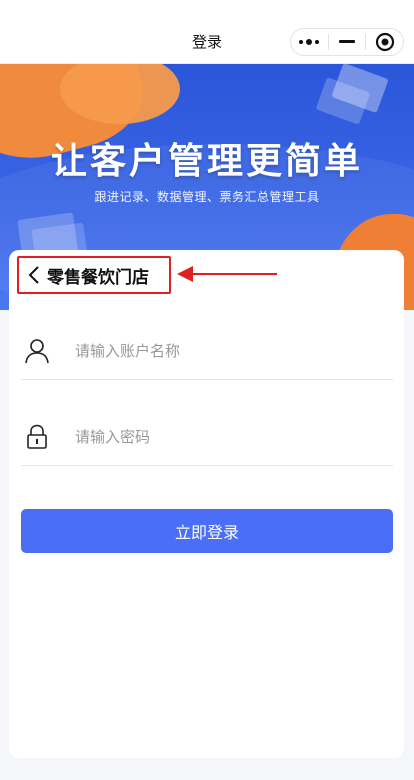  What do you see at coordinates (207, 32) in the screenshot?
I see `title-bar: 登录` at bounding box center [207, 32].